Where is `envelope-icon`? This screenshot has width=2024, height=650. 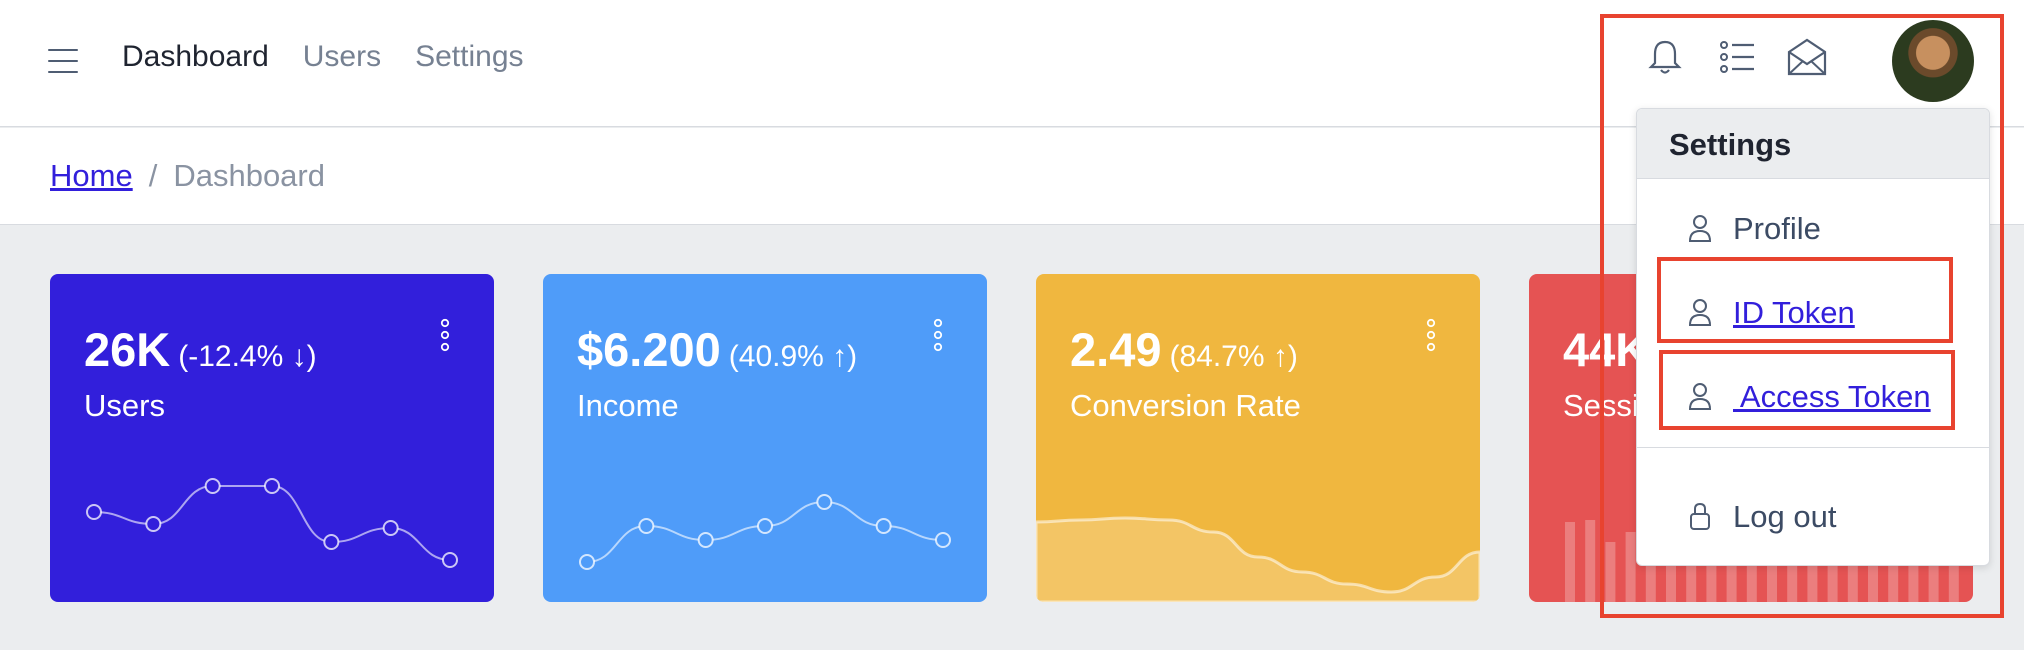 envelope-icon is located at coordinates (1807, 57).